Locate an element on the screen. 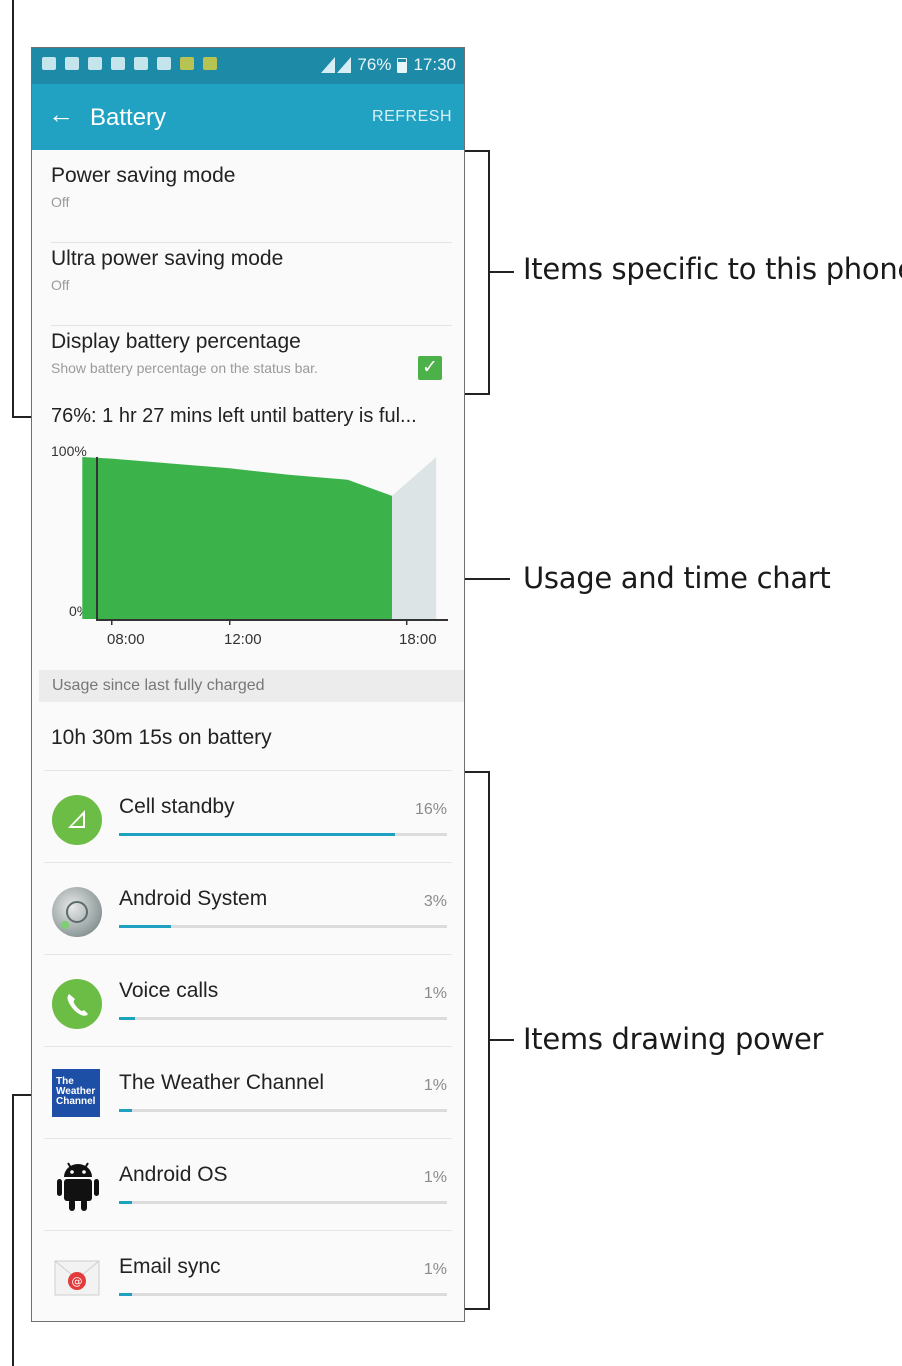  chat-icon is located at coordinates (164, 63).